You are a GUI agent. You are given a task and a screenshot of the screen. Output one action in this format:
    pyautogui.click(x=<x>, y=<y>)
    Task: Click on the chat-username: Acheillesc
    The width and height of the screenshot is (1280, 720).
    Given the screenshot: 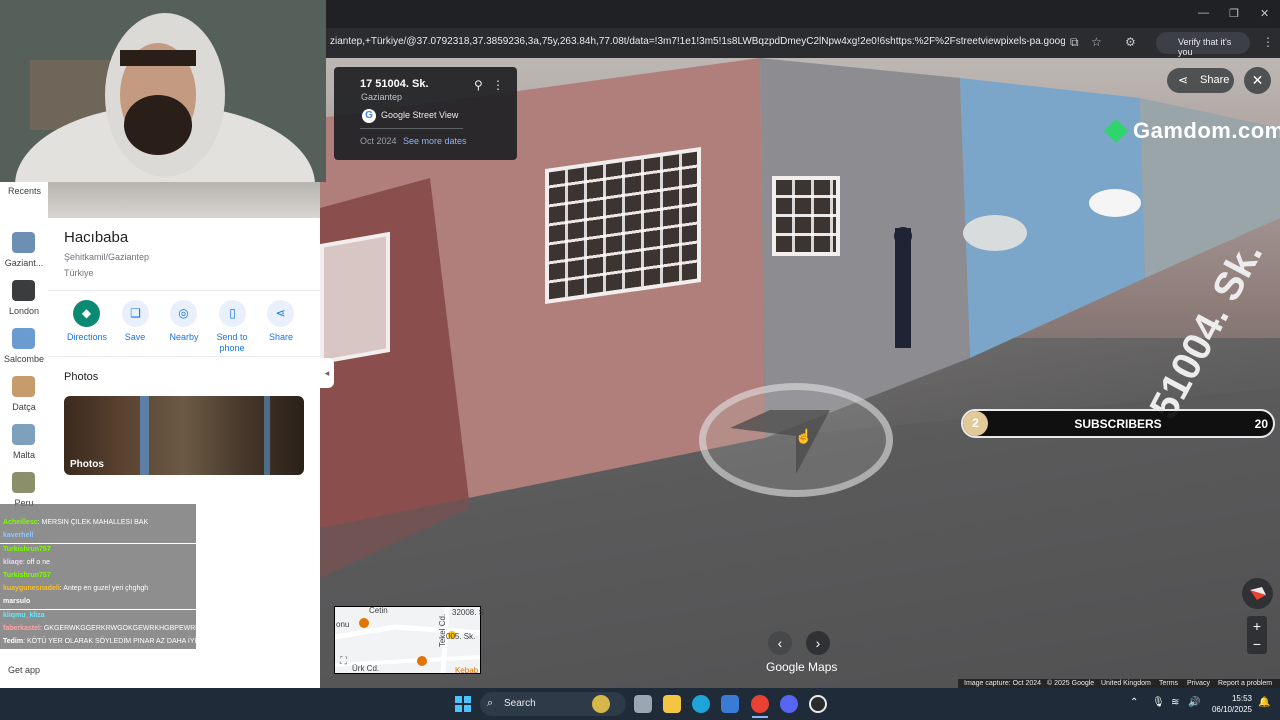 What is the action you would take?
    pyautogui.click(x=20, y=523)
    